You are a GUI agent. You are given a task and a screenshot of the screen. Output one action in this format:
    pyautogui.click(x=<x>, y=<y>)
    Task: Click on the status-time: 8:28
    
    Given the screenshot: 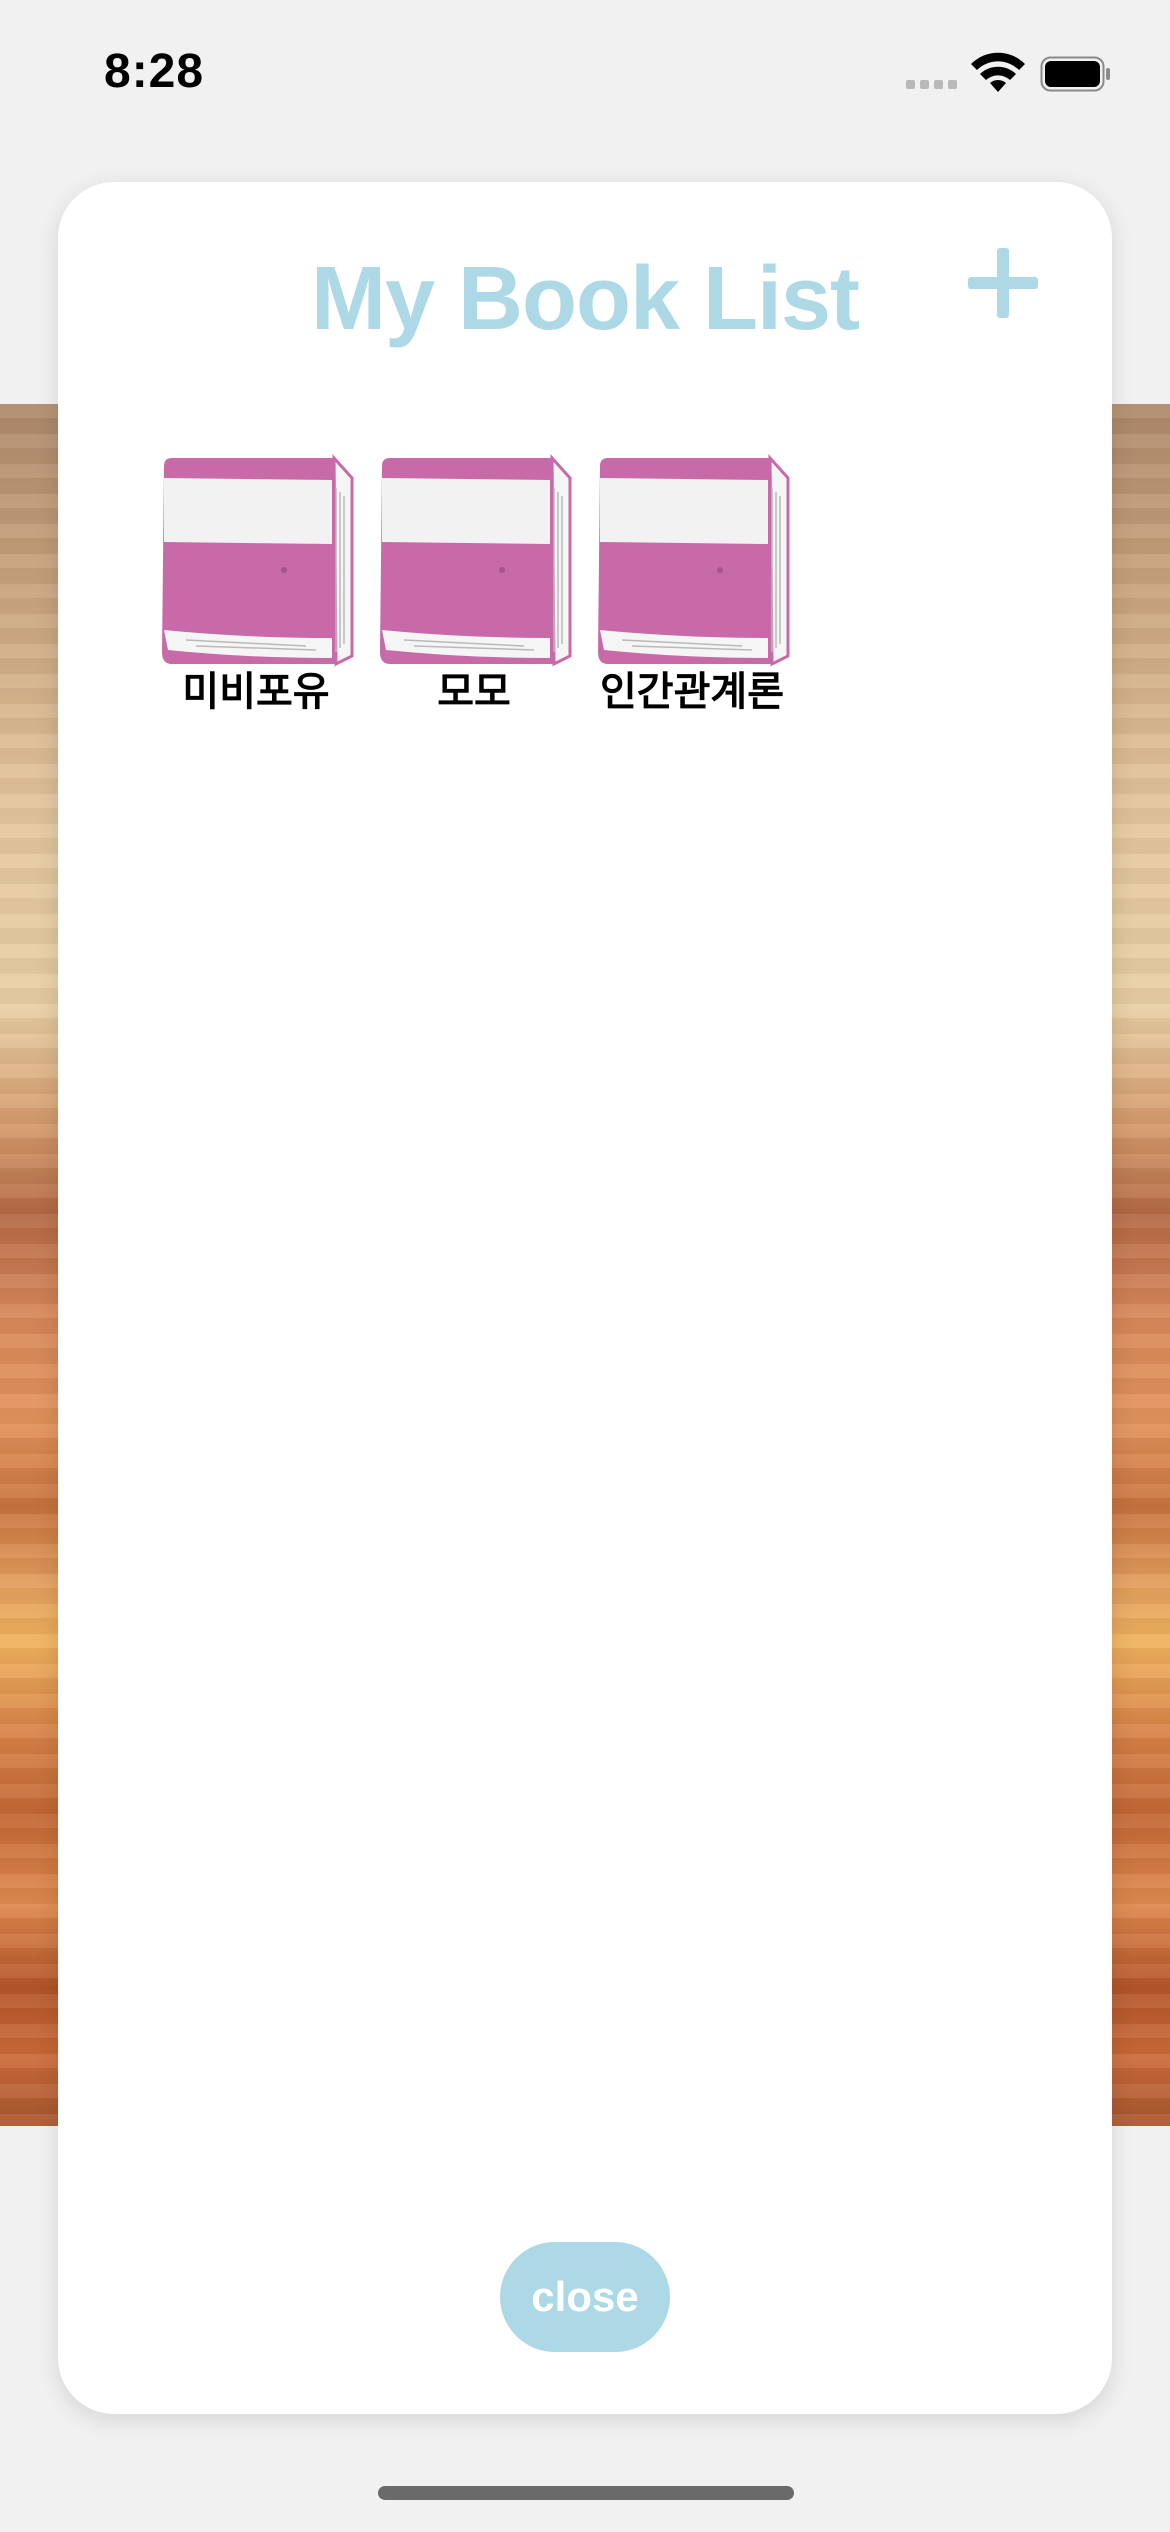 What is the action you would take?
    pyautogui.click(x=154, y=71)
    